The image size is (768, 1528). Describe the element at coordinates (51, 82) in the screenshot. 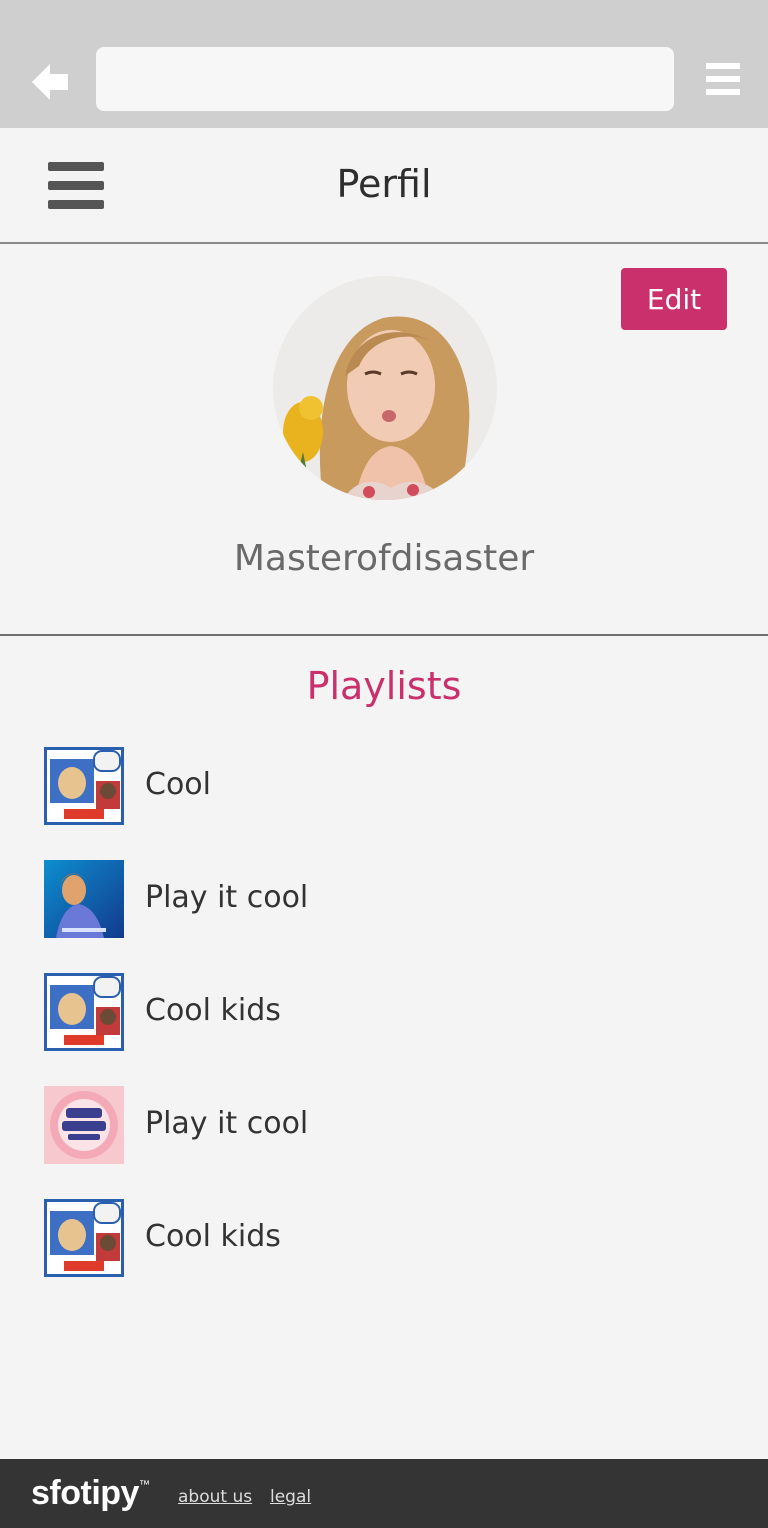

I see `back-arrow-icon` at that location.